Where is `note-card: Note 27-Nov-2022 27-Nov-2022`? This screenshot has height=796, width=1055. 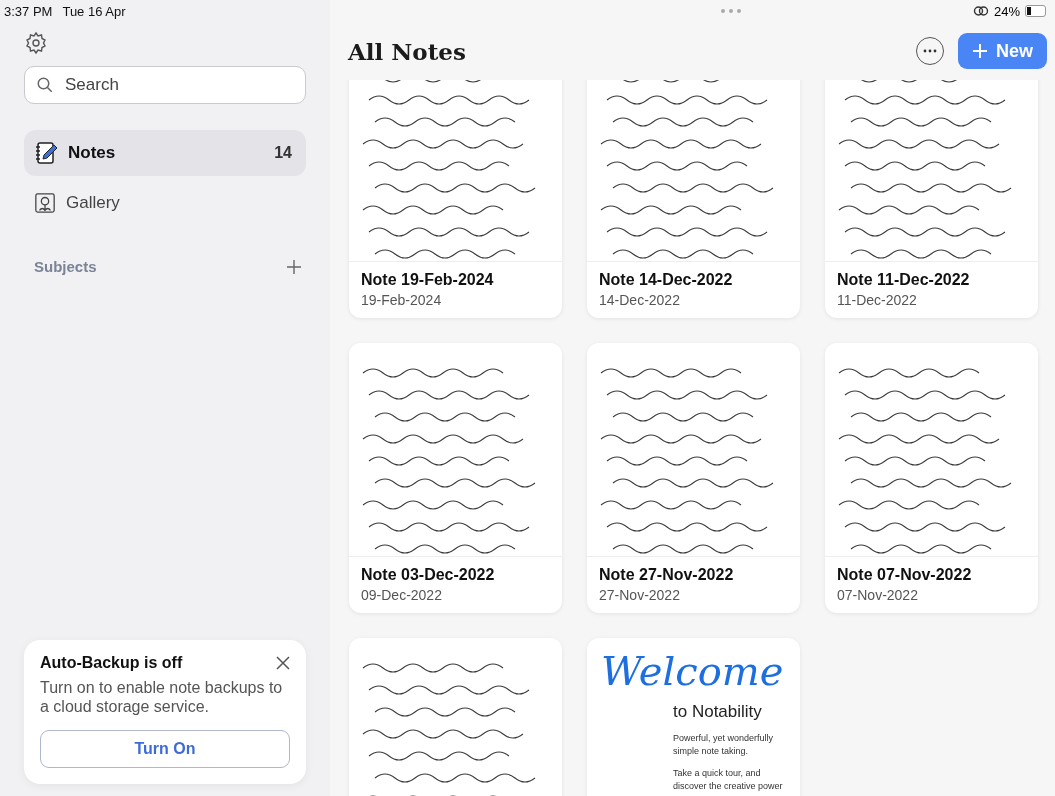 note-card: Note 27-Nov-2022 27-Nov-2022 is located at coordinates (693, 478).